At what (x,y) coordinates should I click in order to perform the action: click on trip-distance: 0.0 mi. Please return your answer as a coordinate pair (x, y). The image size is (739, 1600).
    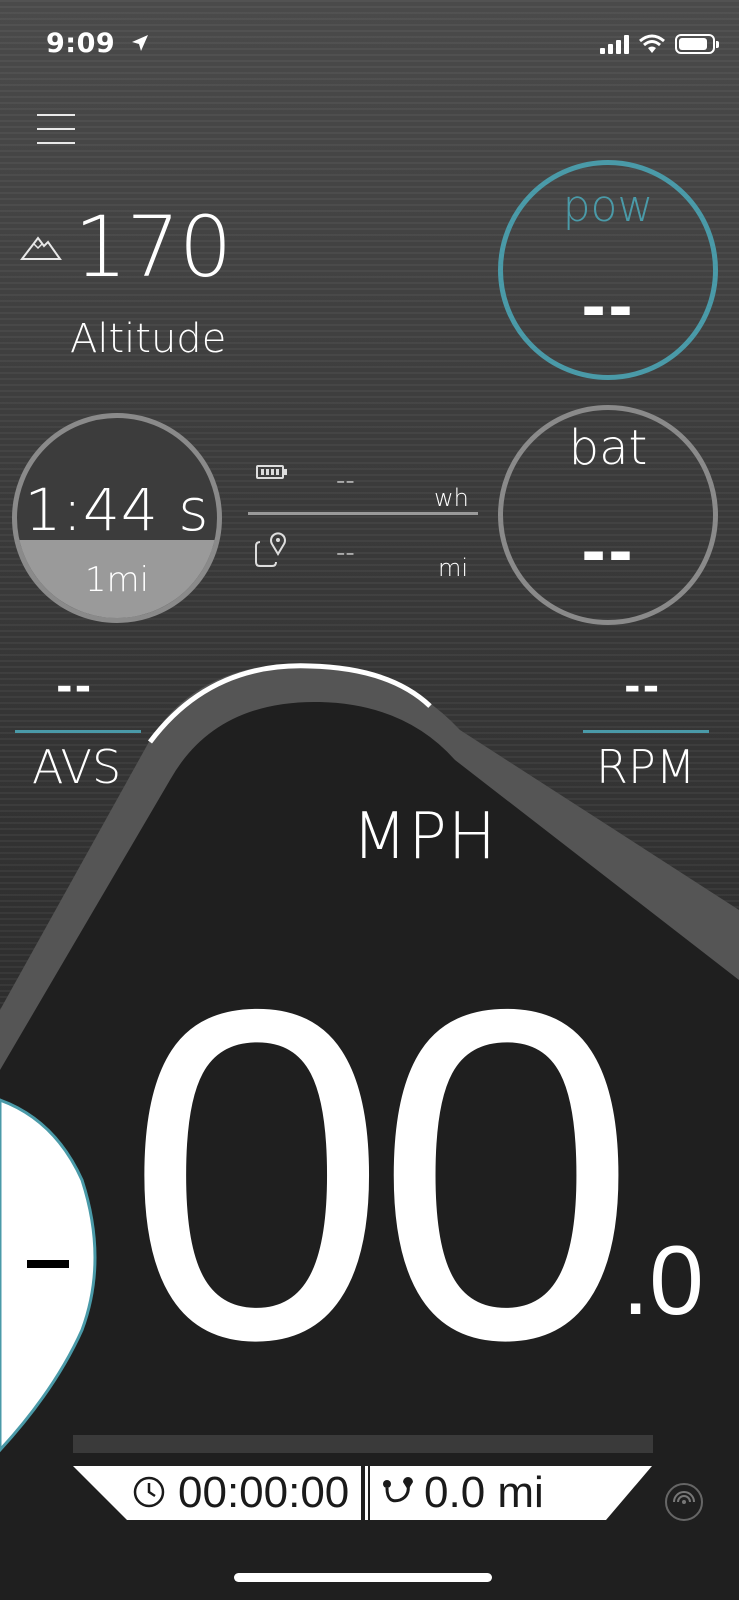
    Looking at the image, I should click on (484, 1492).